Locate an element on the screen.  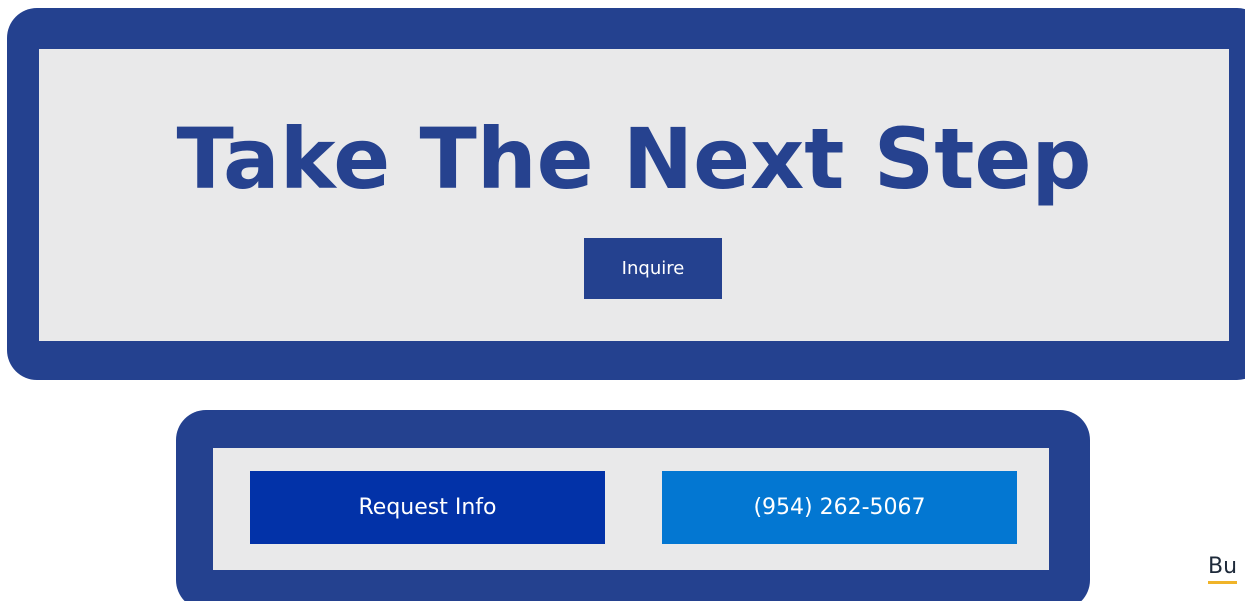
hero-title: Take The Next Step is located at coordinates (634, 159).